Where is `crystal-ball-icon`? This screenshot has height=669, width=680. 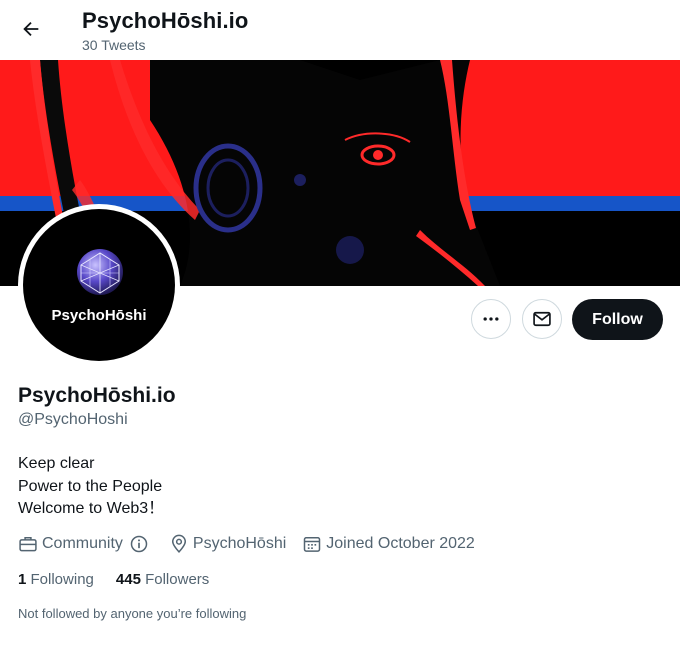
crystal-ball-icon is located at coordinates (100, 272).